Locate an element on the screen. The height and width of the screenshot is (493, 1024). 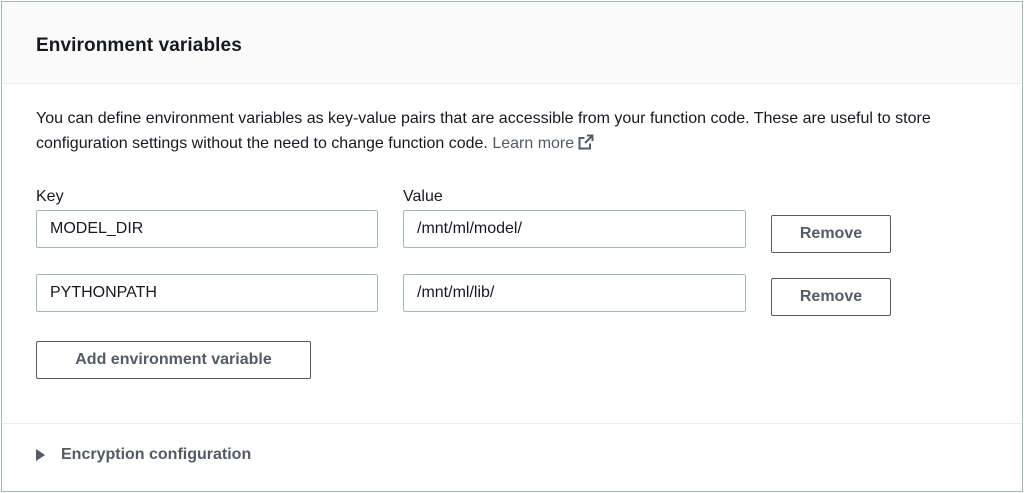
learn-more-link: Learn more is located at coordinates (543, 143).